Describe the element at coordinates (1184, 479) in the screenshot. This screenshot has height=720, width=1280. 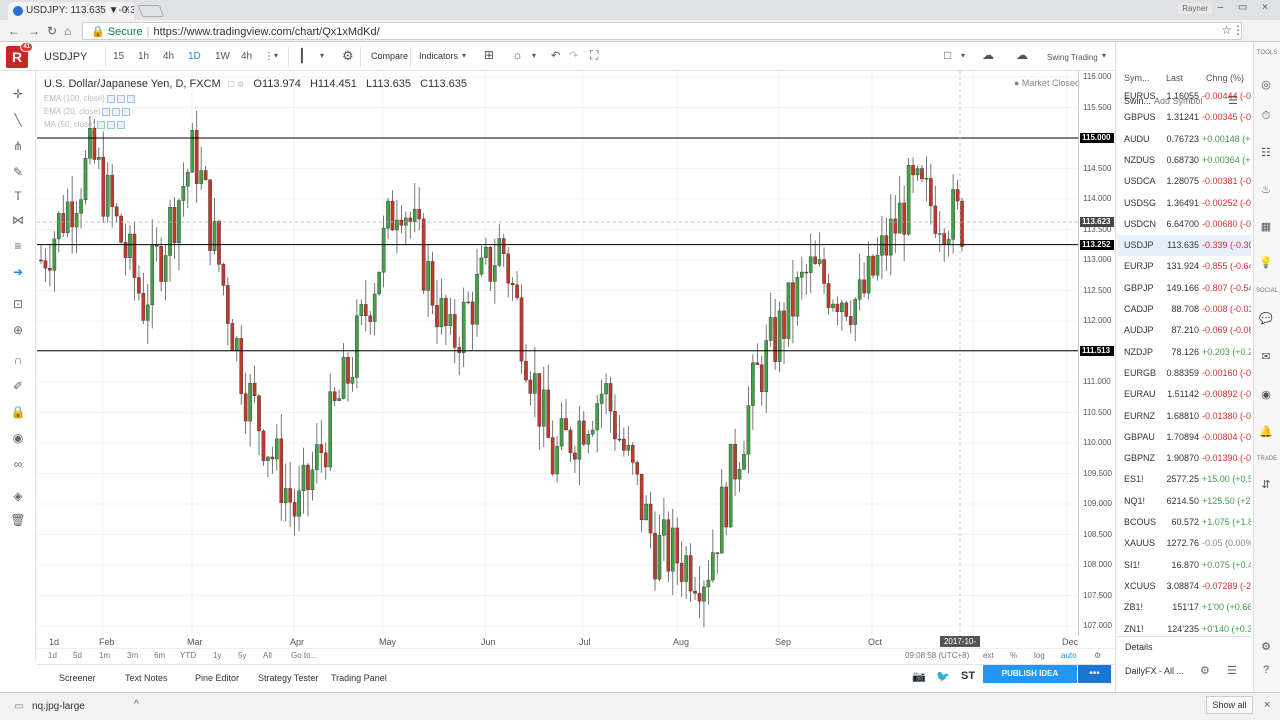
I see `watchlist-row: ES1! 2577.25+15.00 (+0.59%` at that location.